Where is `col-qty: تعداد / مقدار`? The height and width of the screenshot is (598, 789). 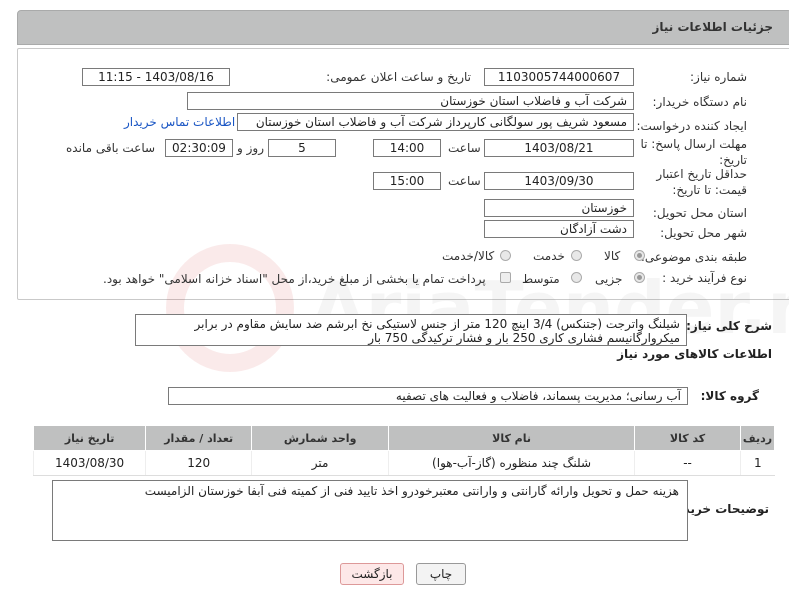 col-qty: تعداد / مقدار is located at coordinates (199, 438).